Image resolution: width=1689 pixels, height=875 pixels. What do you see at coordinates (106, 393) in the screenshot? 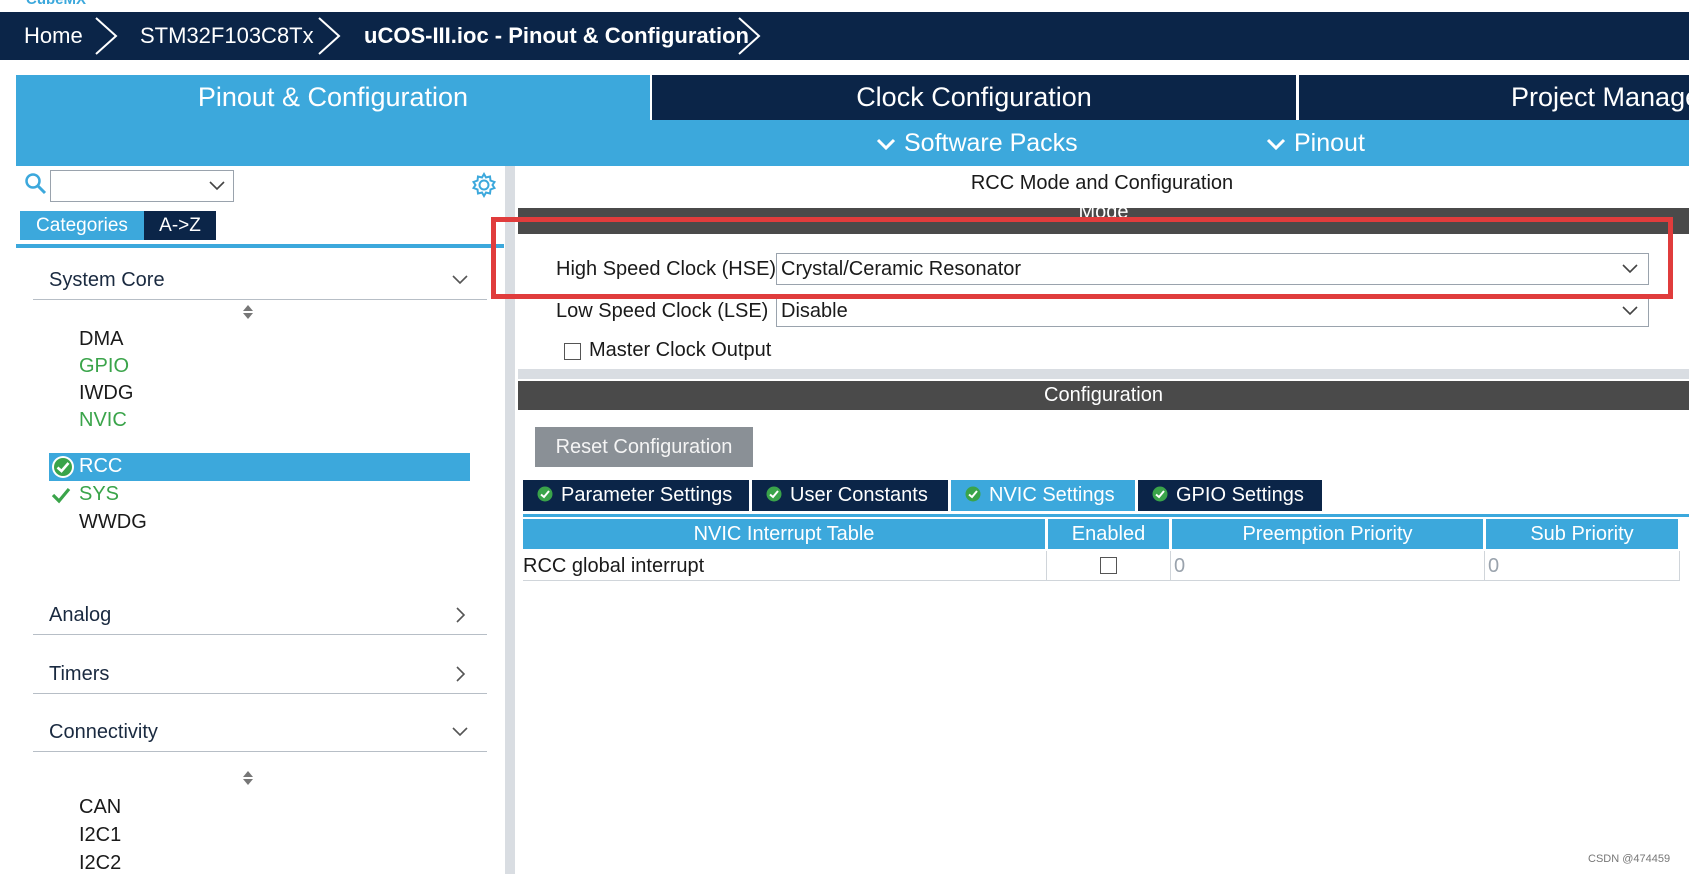
I see `peripheral-iwdg: IWDG` at bounding box center [106, 393].